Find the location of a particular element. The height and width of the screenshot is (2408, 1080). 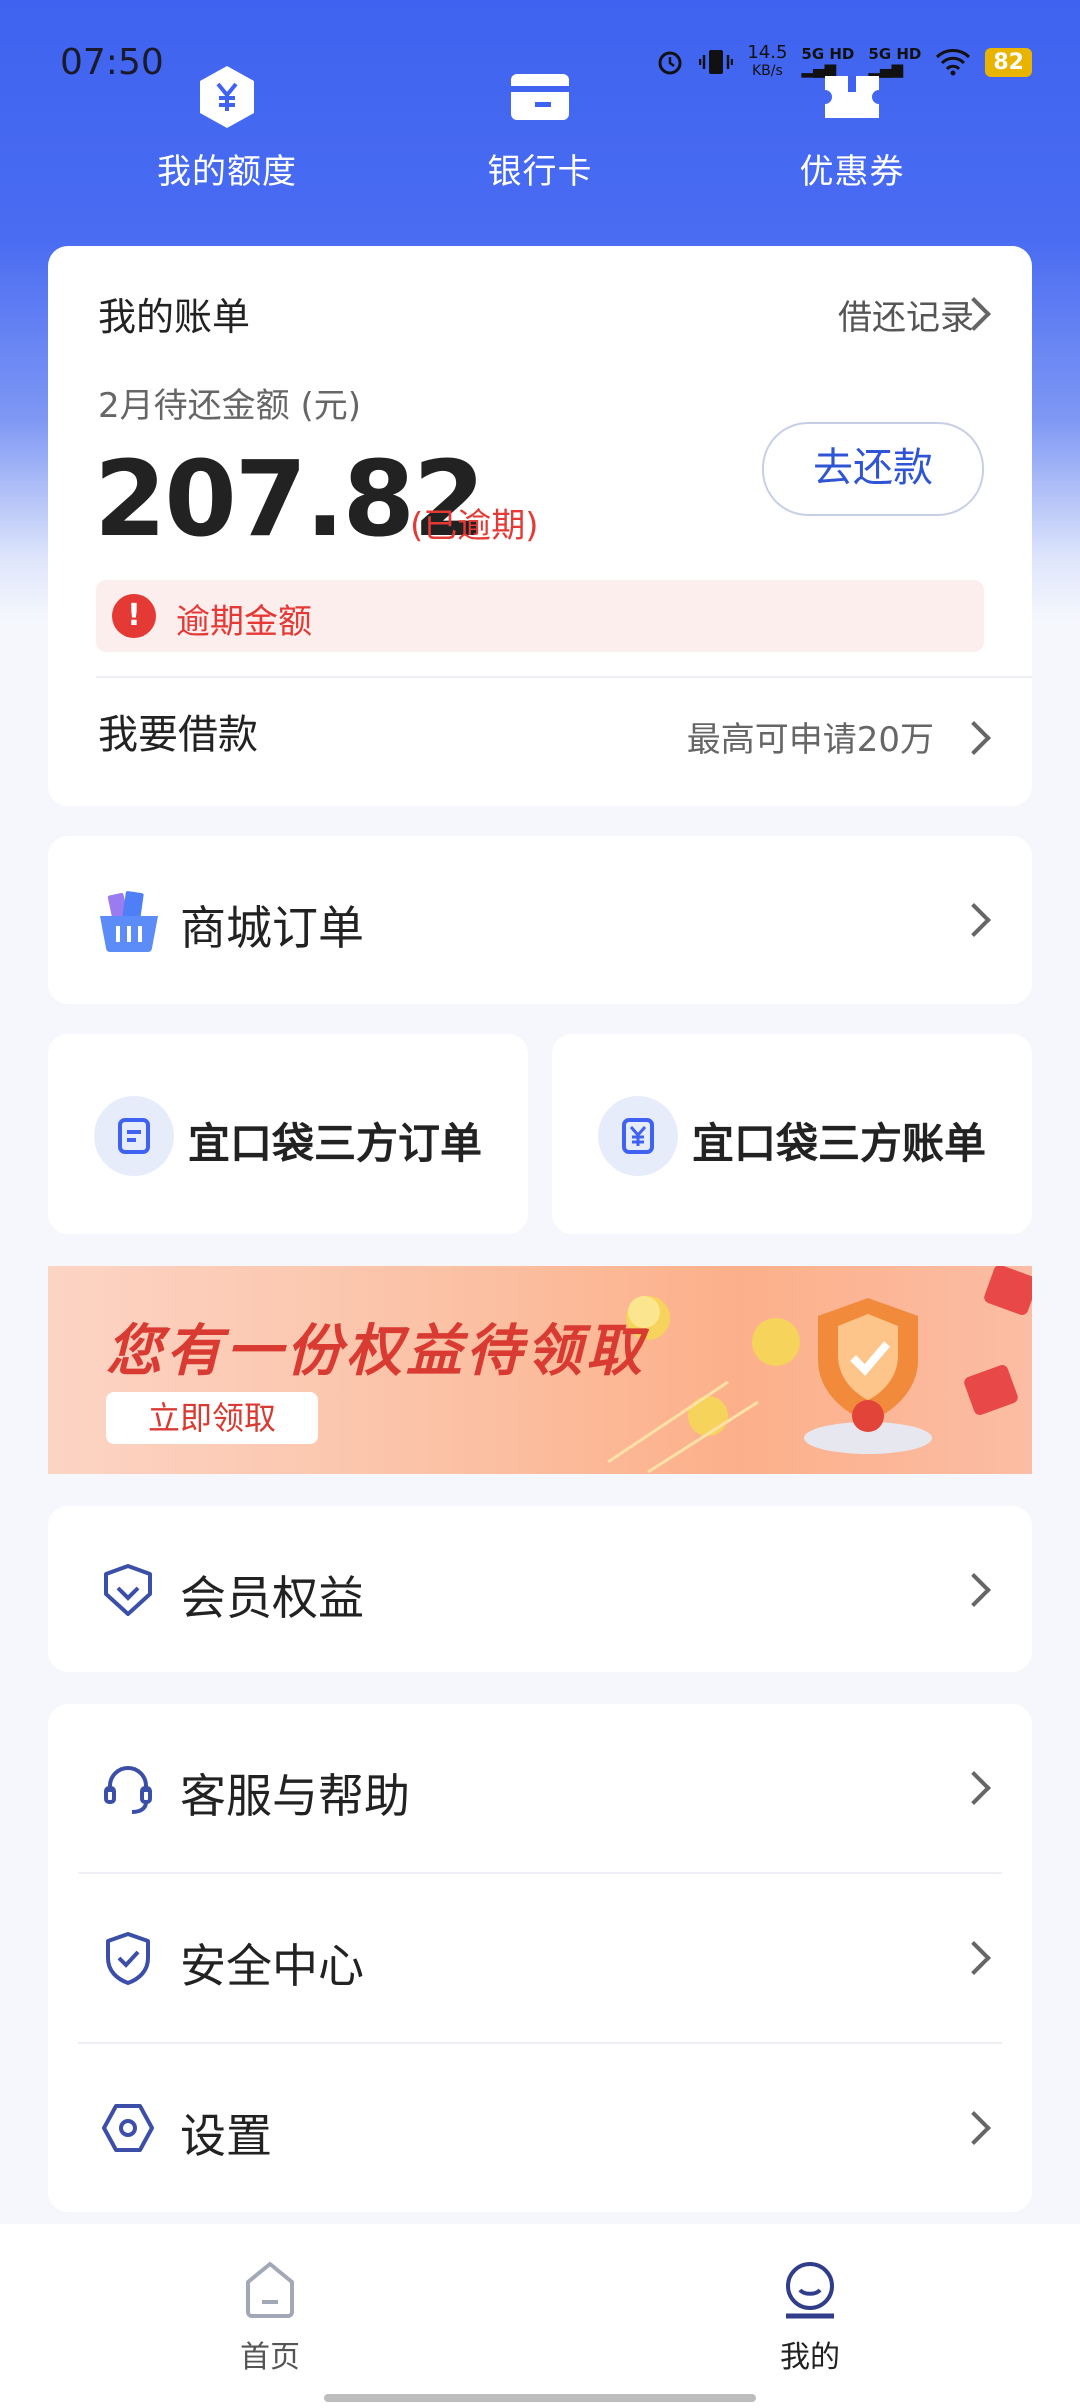

divider is located at coordinates (564, 677).